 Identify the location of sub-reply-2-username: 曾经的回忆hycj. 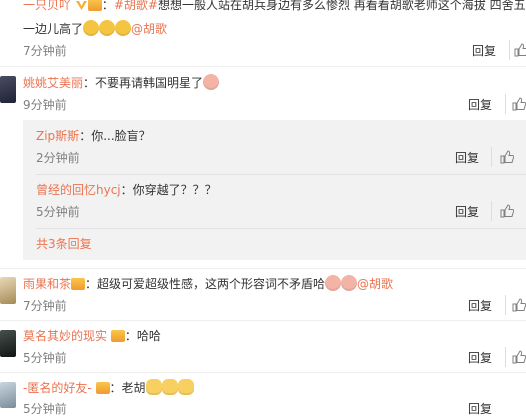
(78, 190).